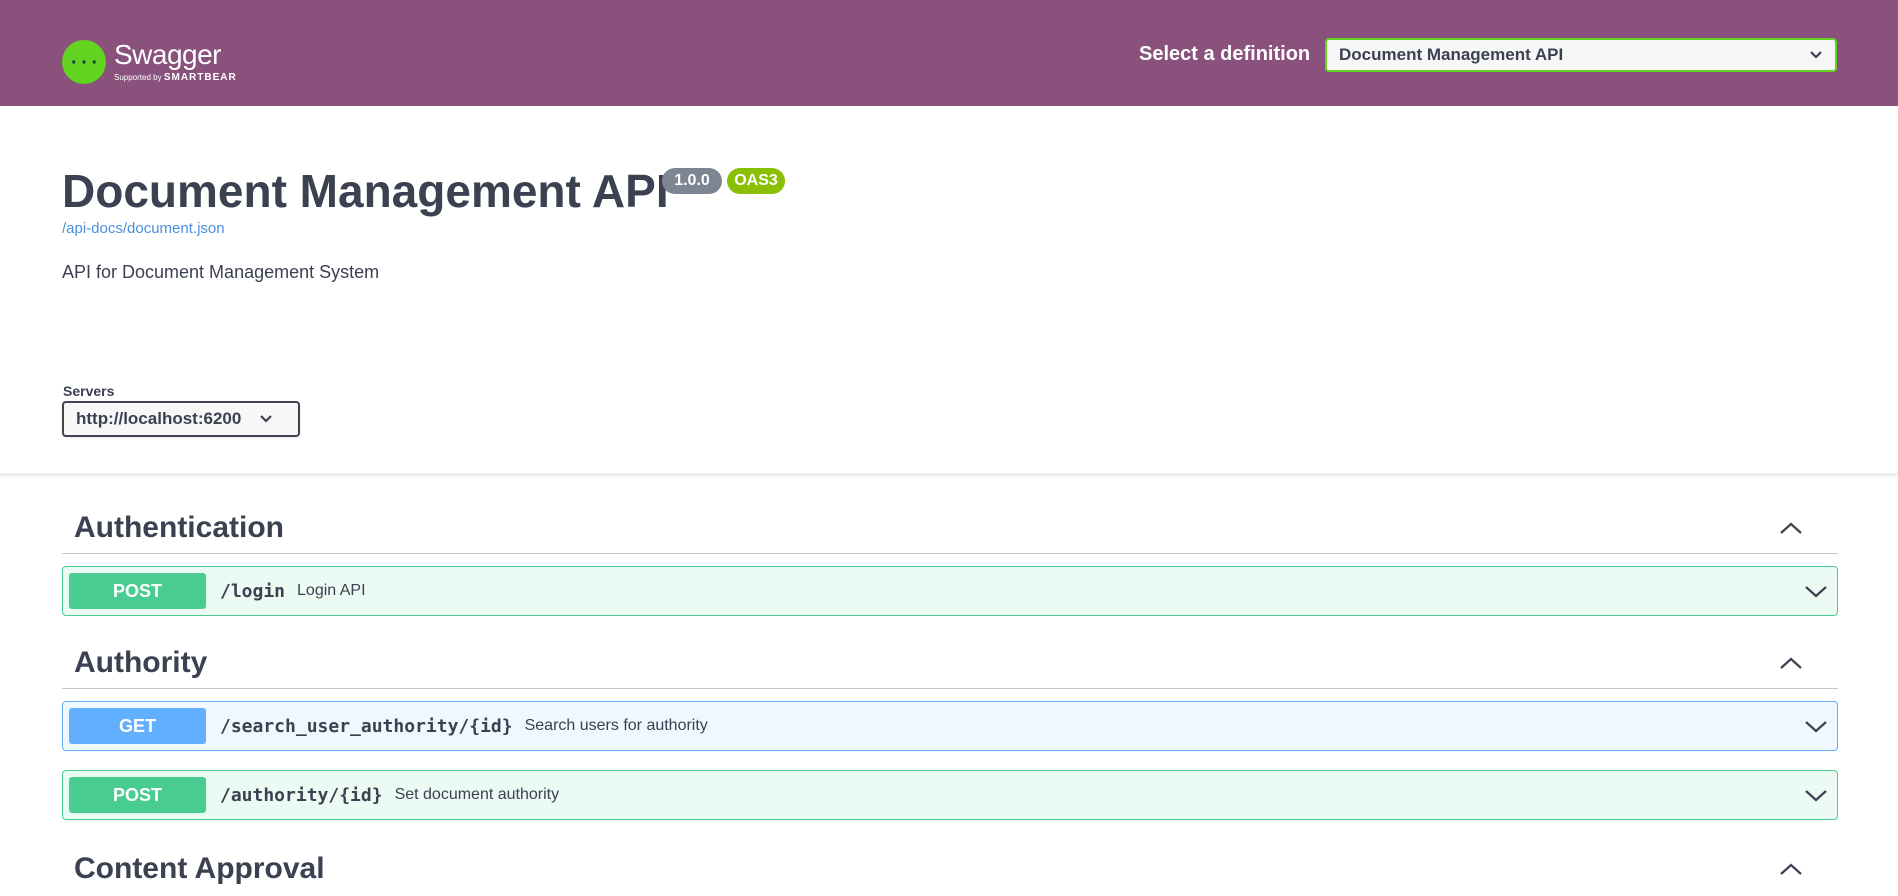  What do you see at coordinates (950, 528) in the screenshot?
I see `tag-section-authentication: Authentication` at bounding box center [950, 528].